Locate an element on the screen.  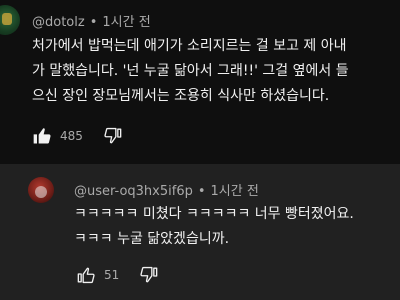
reply-timestamp: 1시간 전 is located at coordinates (235, 191).